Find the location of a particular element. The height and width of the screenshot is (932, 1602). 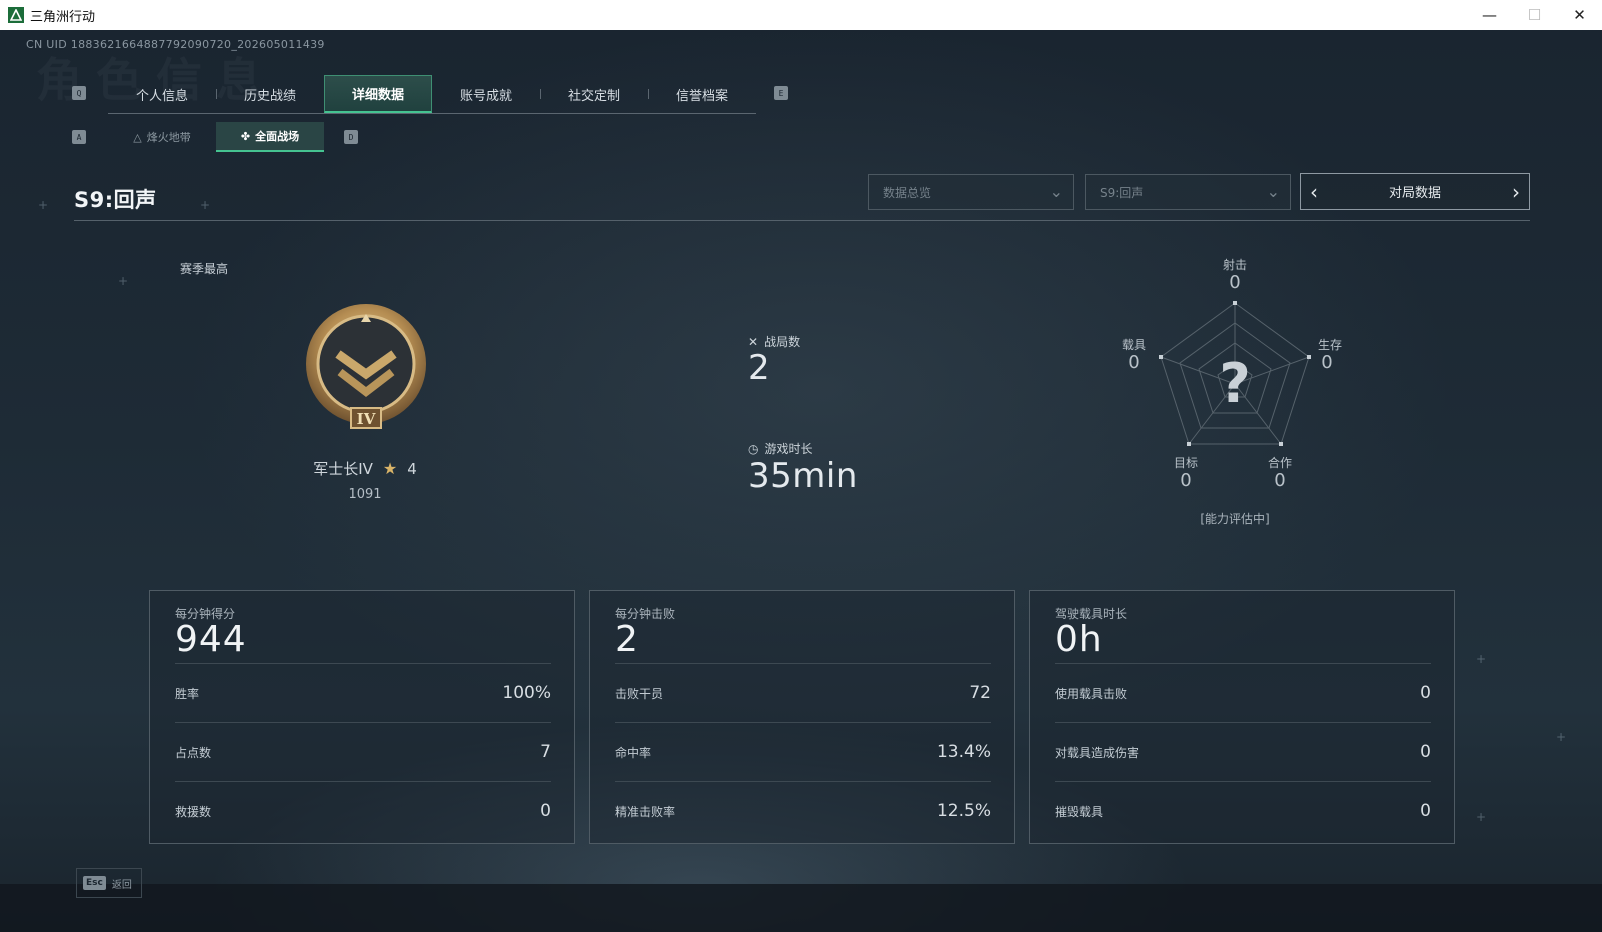

main-tabs: 个人信息 历史战绩 详细数据 账号成就 社交定制 信誉档案 is located at coordinates (432, 94).